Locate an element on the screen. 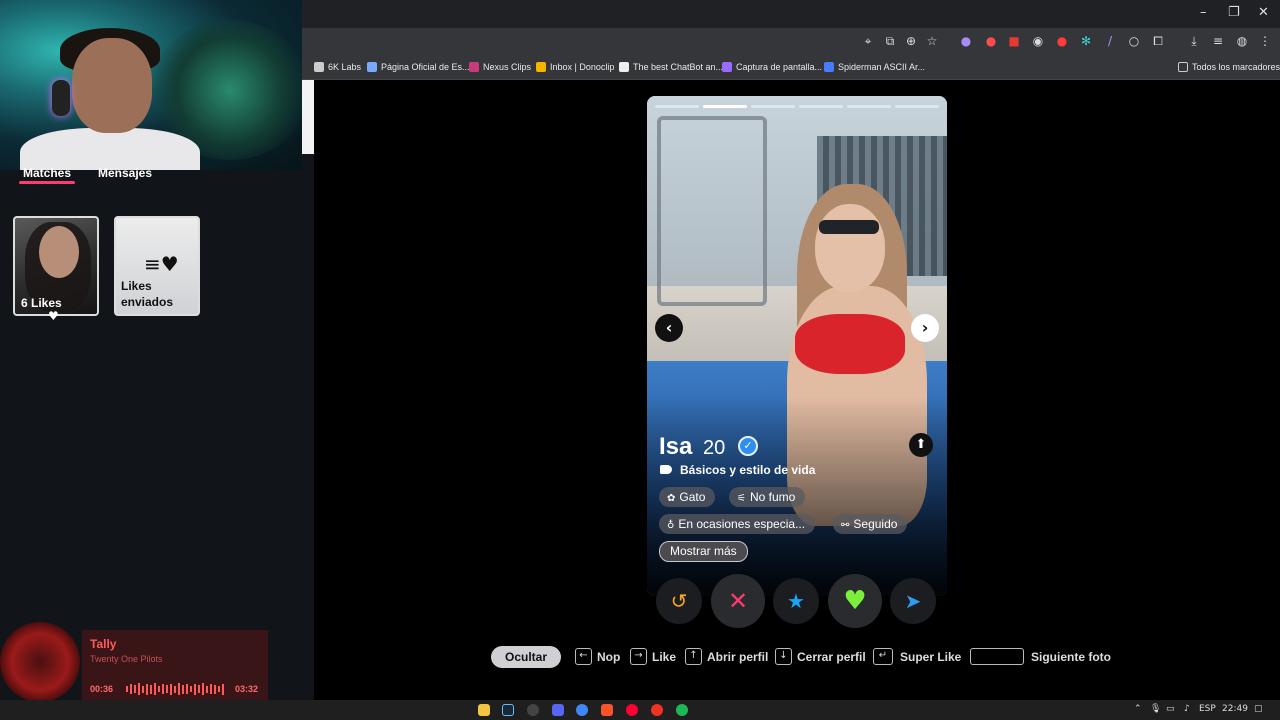 This screenshot has height=720, width=1280. download-icon: ⤓ is located at coordinates (1194, 41).